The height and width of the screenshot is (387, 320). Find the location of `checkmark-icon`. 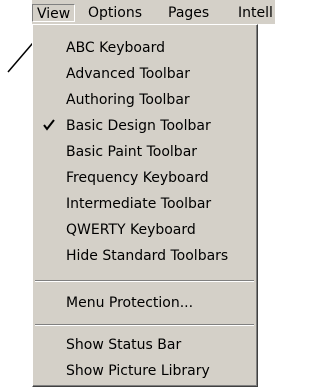

checkmark-icon is located at coordinates (49, 125).